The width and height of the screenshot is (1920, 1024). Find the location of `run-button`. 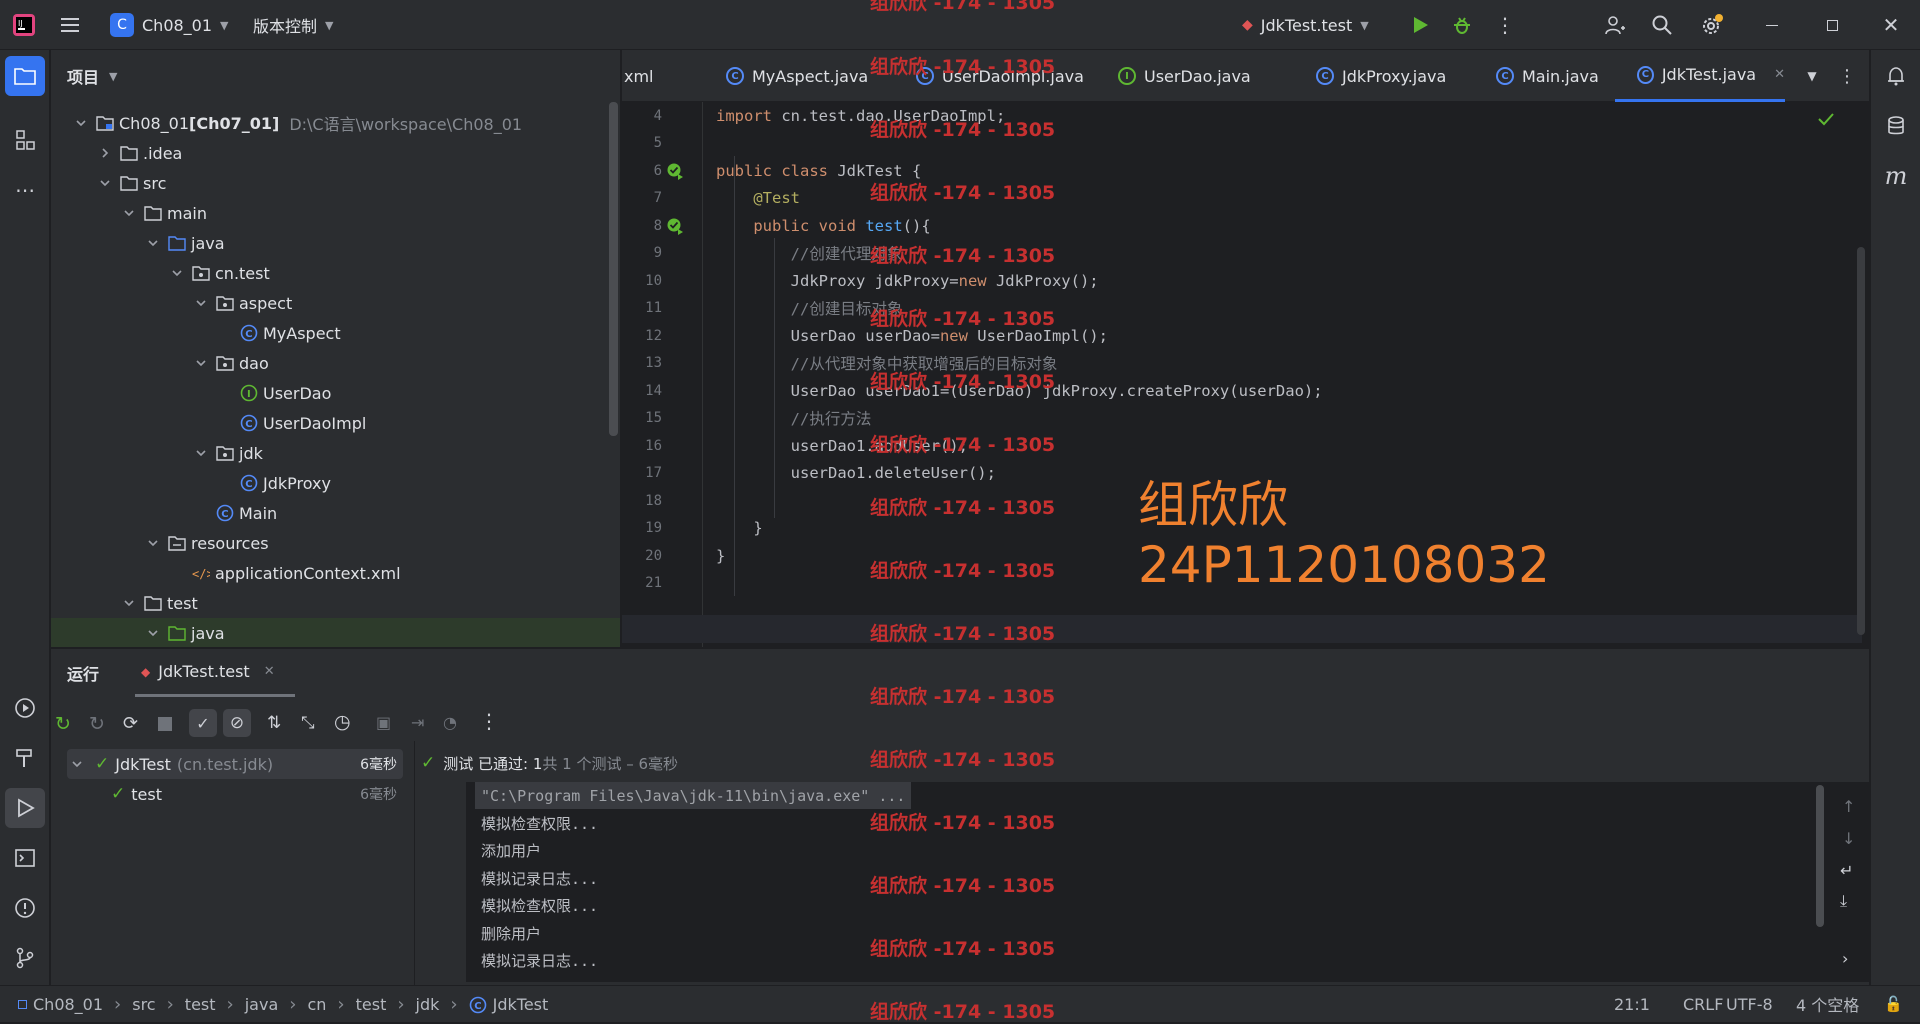

run-button is located at coordinates (1420, 25).